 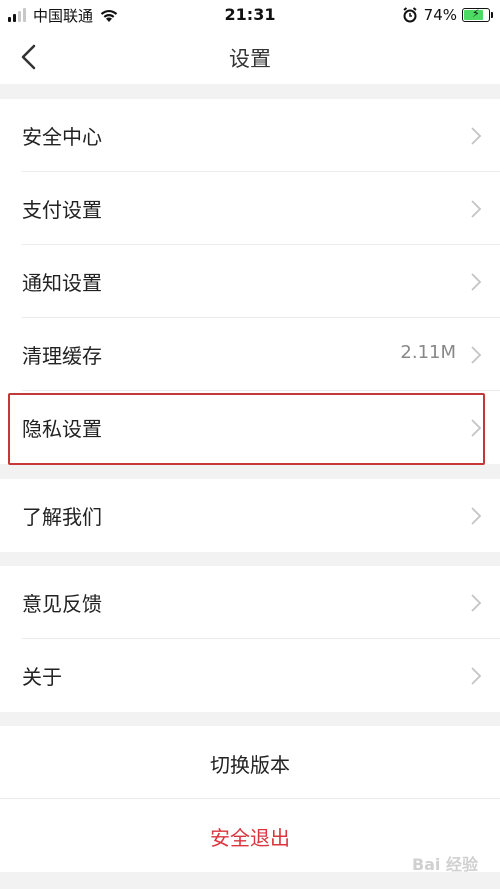 I want to click on settings-group-2: 了解我们, so click(x=250, y=515).